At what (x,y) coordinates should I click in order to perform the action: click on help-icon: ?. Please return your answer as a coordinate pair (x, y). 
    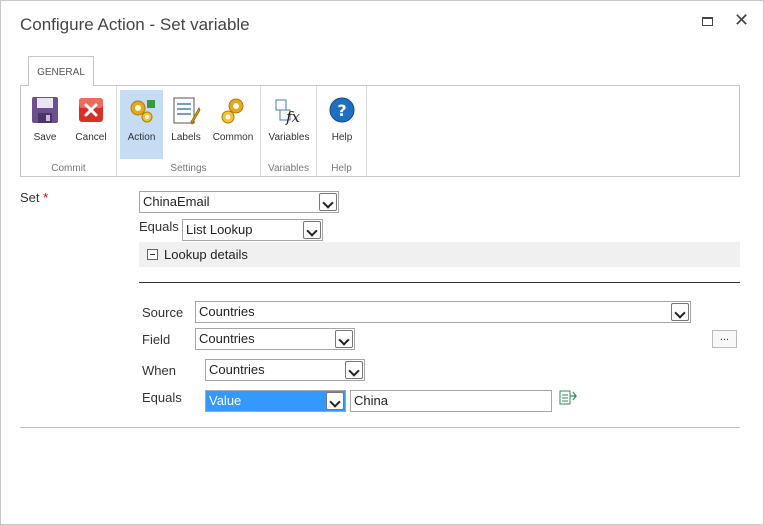
    Looking at the image, I should click on (342, 110).